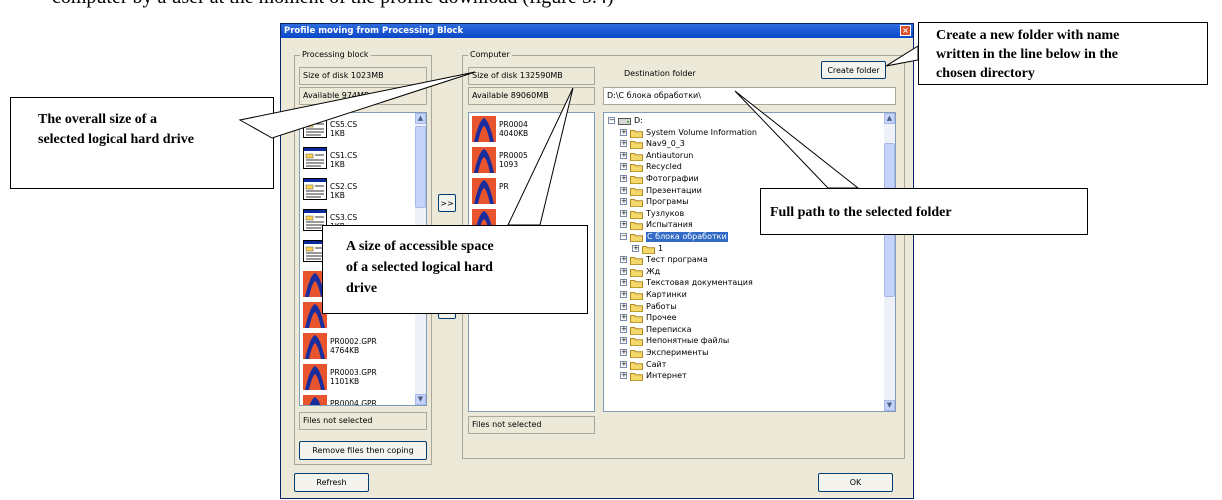 Image resolution: width=1222 pixels, height=500 pixels. I want to click on pointer-overall-size, so click(357, 105).